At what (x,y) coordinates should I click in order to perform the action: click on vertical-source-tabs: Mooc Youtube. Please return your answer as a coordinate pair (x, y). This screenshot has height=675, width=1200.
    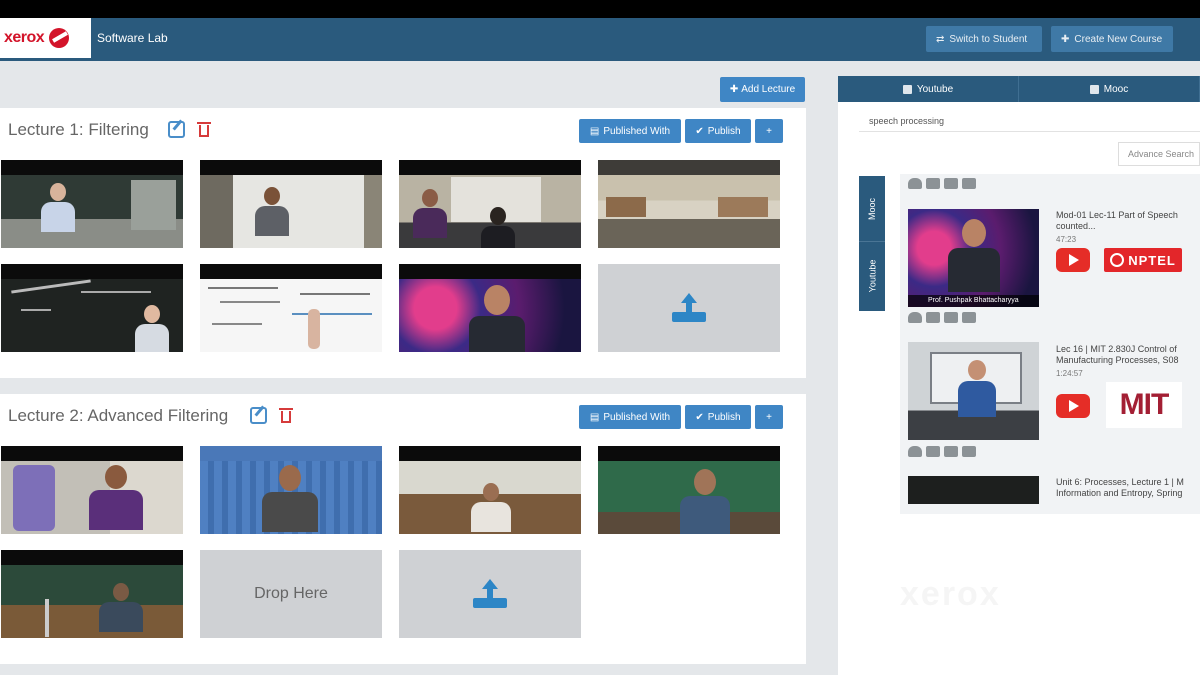
    Looking at the image, I should click on (872, 243).